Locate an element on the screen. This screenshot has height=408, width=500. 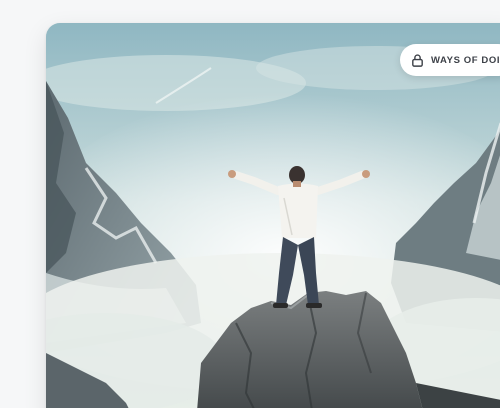
category-badge: WAYS OF DOI is located at coordinates (450, 60).